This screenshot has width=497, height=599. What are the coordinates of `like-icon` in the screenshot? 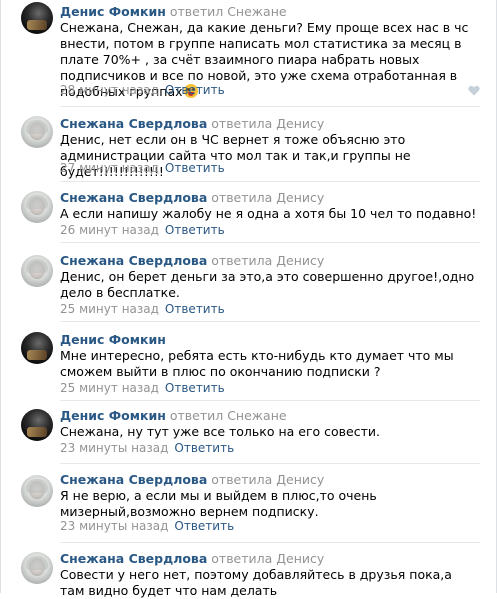 It's located at (474, 90).